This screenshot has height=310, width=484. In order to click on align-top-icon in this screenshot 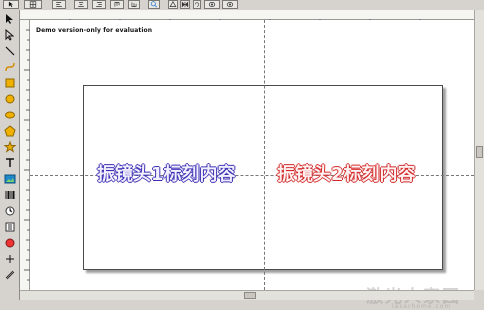, I will do `click(117, 4)`.